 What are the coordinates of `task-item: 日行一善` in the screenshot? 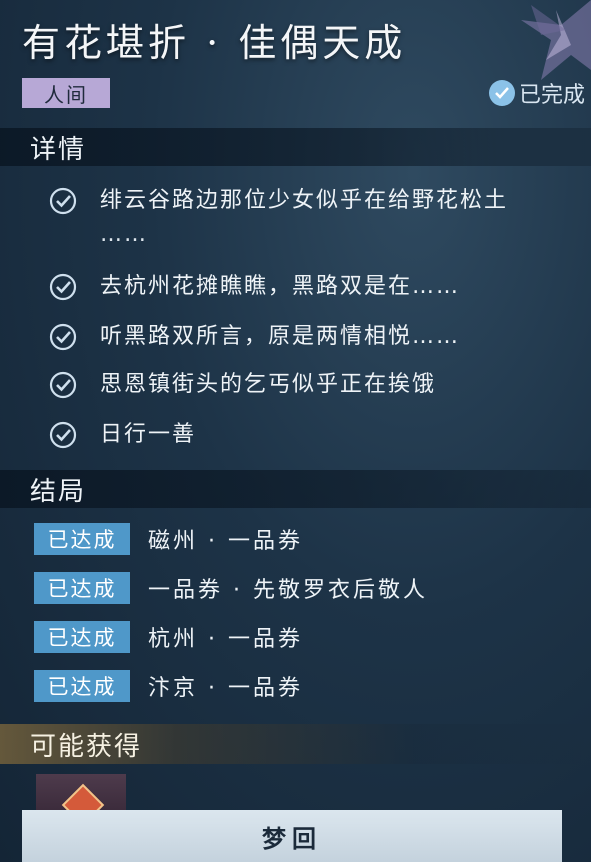 It's located at (122, 435).